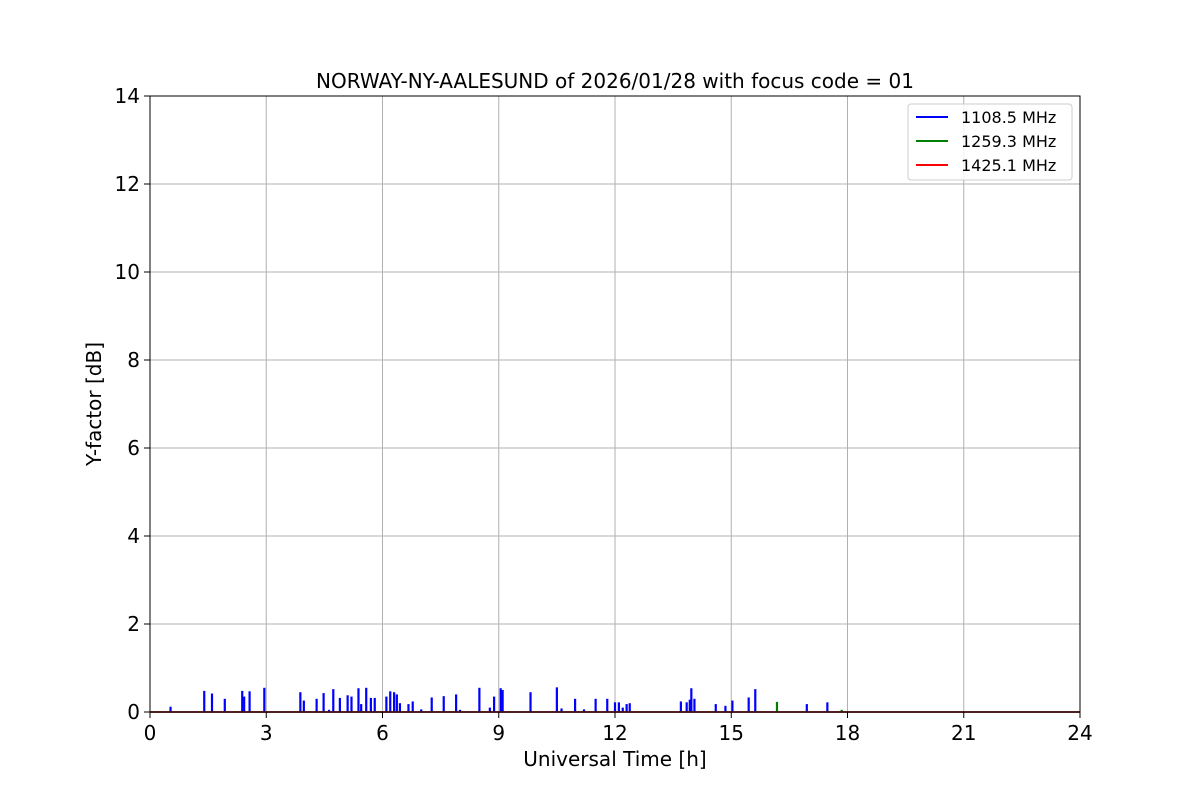  Describe the element at coordinates (963, 733) in the screenshot. I see `x-tick-label: 21` at that location.